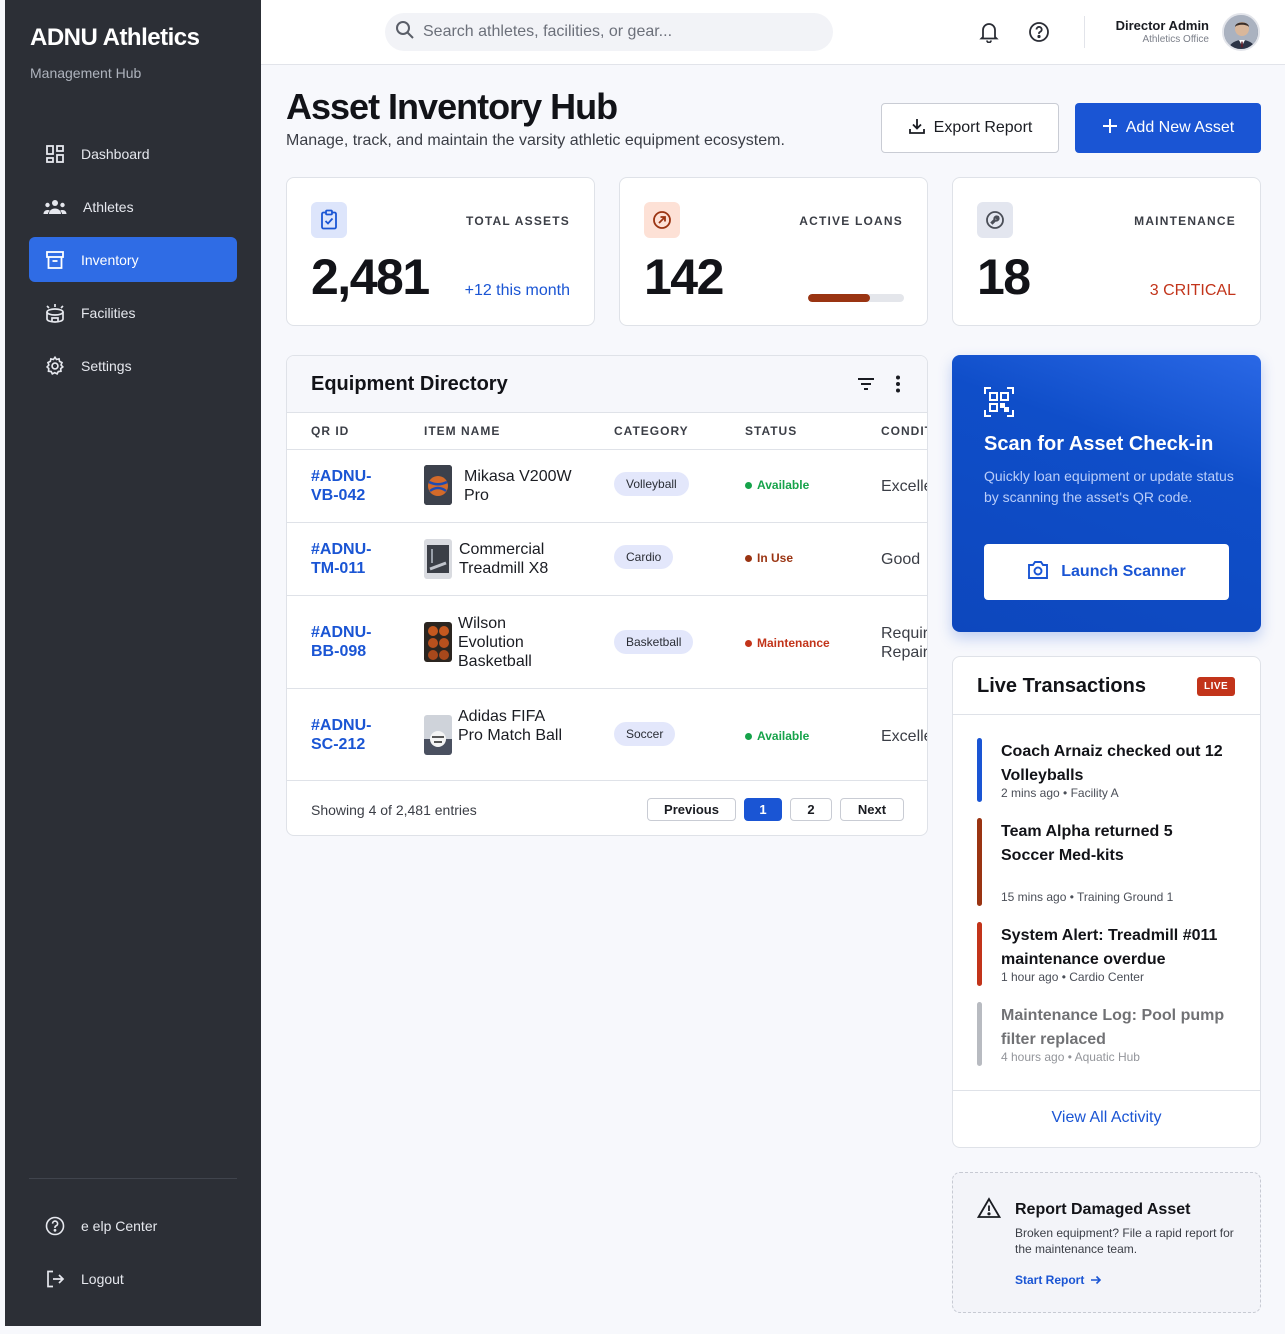 This screenshot has width=1285, height=1334. Describe the element at coordinates (1084, 32) in the screenshot. I see `topbar-separator` at that location.